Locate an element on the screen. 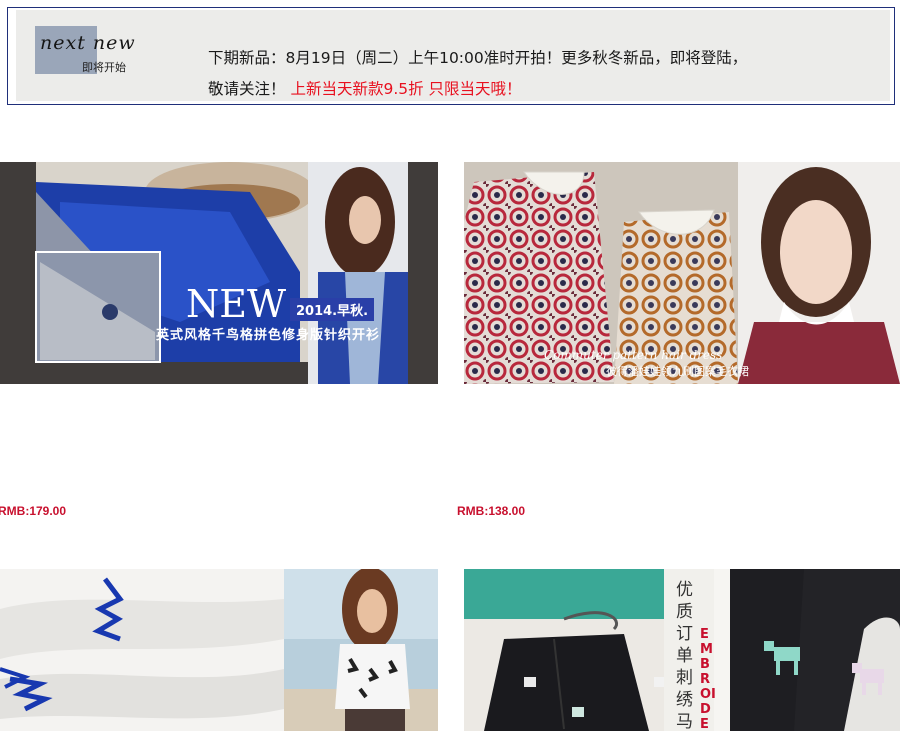 The width and height of the screenshot is (900, 731). overlay-vertical-cn: 优质订单 刺绣马 春 is located at coordinates (684, 655).